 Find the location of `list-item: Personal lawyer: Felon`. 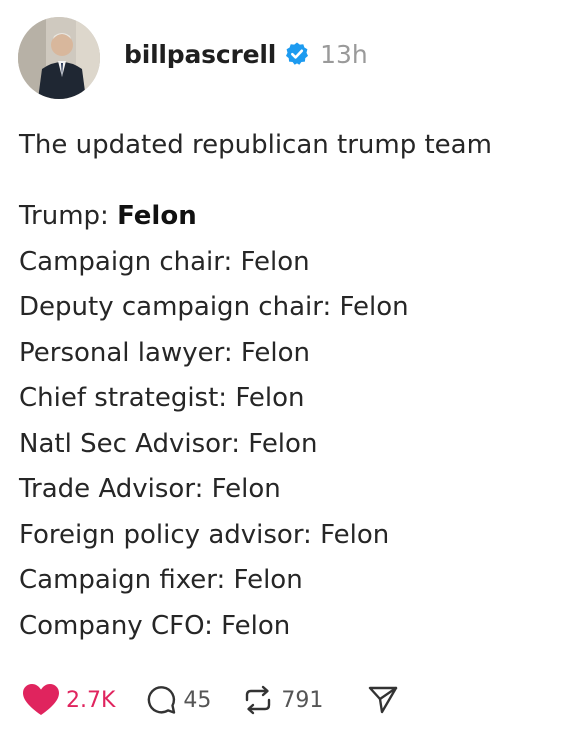

list-item: Personal lawyer: Felon is located at coordinates (214, 354).